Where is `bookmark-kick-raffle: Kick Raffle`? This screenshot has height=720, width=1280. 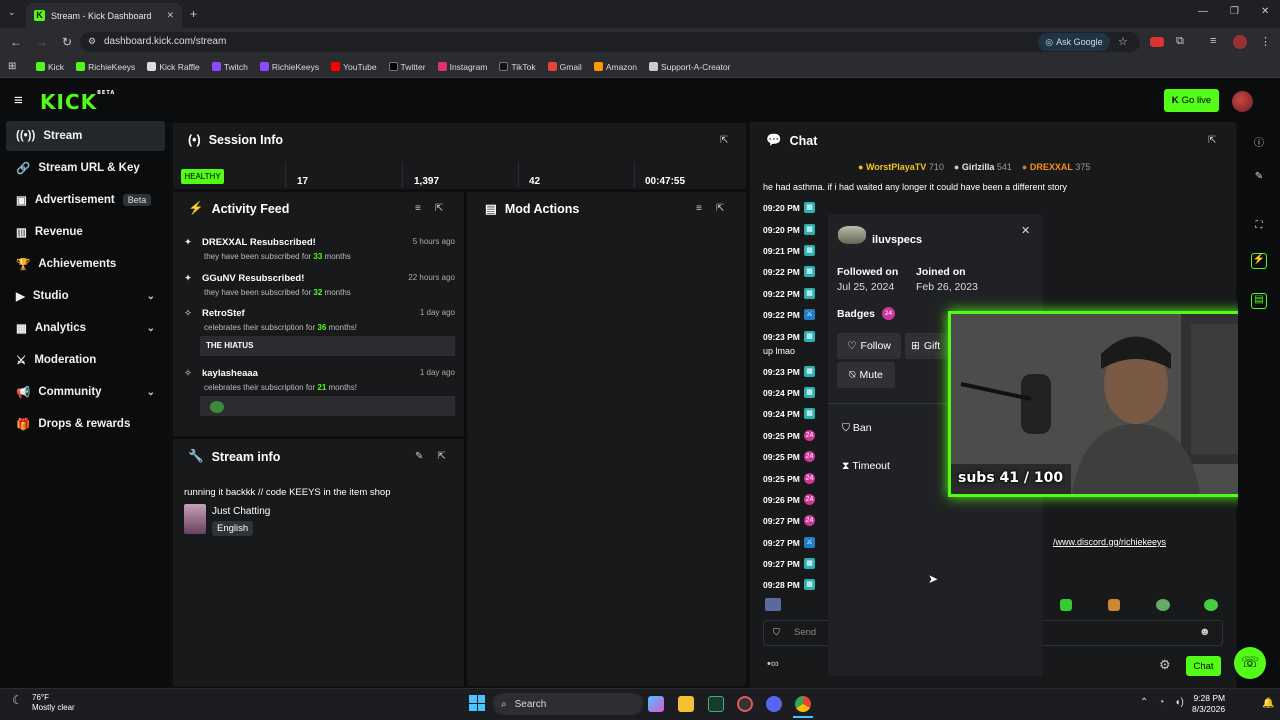 bookmark-kick-raffle: Kick Raffle is located at coordinates (173, 67).